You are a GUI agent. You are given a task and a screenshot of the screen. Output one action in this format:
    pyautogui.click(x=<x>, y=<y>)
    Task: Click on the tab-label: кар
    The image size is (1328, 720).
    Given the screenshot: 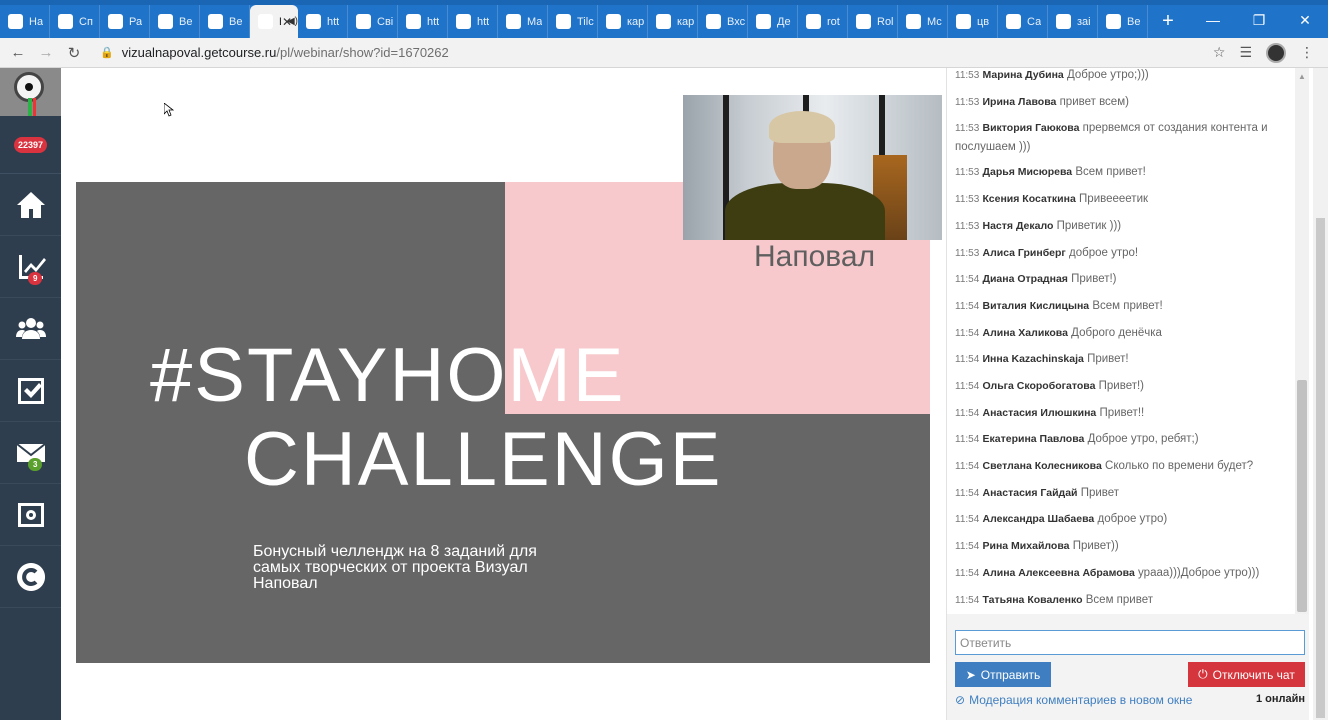 What is the action you would take?
    pyautogui.click(x=636, y=21)
    